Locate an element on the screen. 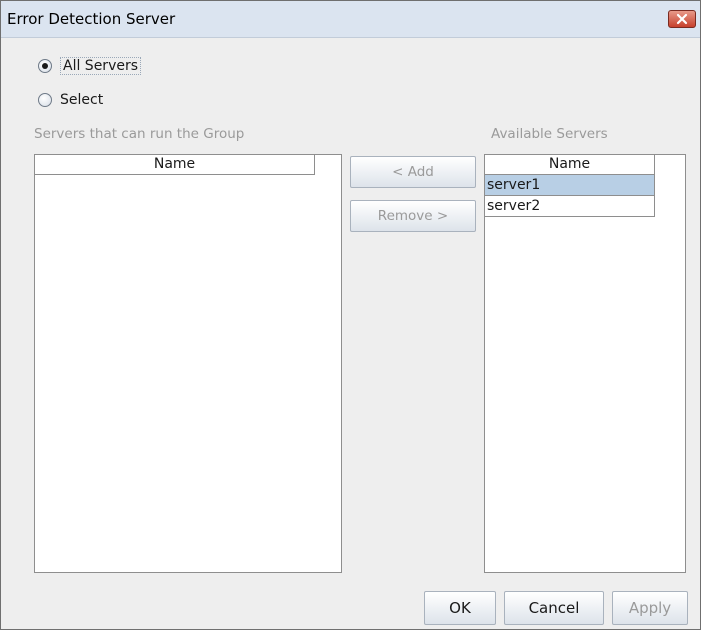 Image resolution: width=701 pixels, height=630 pixels. title-bar: Error Detection Server is located at coordinates (350, 19).